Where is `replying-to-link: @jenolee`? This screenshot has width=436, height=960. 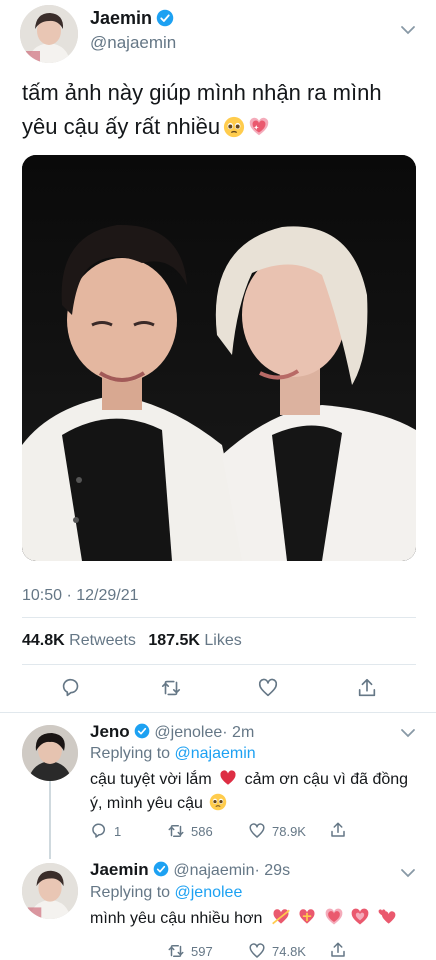
replying-to-link: @jenolee is located at coordinates (209, 892).